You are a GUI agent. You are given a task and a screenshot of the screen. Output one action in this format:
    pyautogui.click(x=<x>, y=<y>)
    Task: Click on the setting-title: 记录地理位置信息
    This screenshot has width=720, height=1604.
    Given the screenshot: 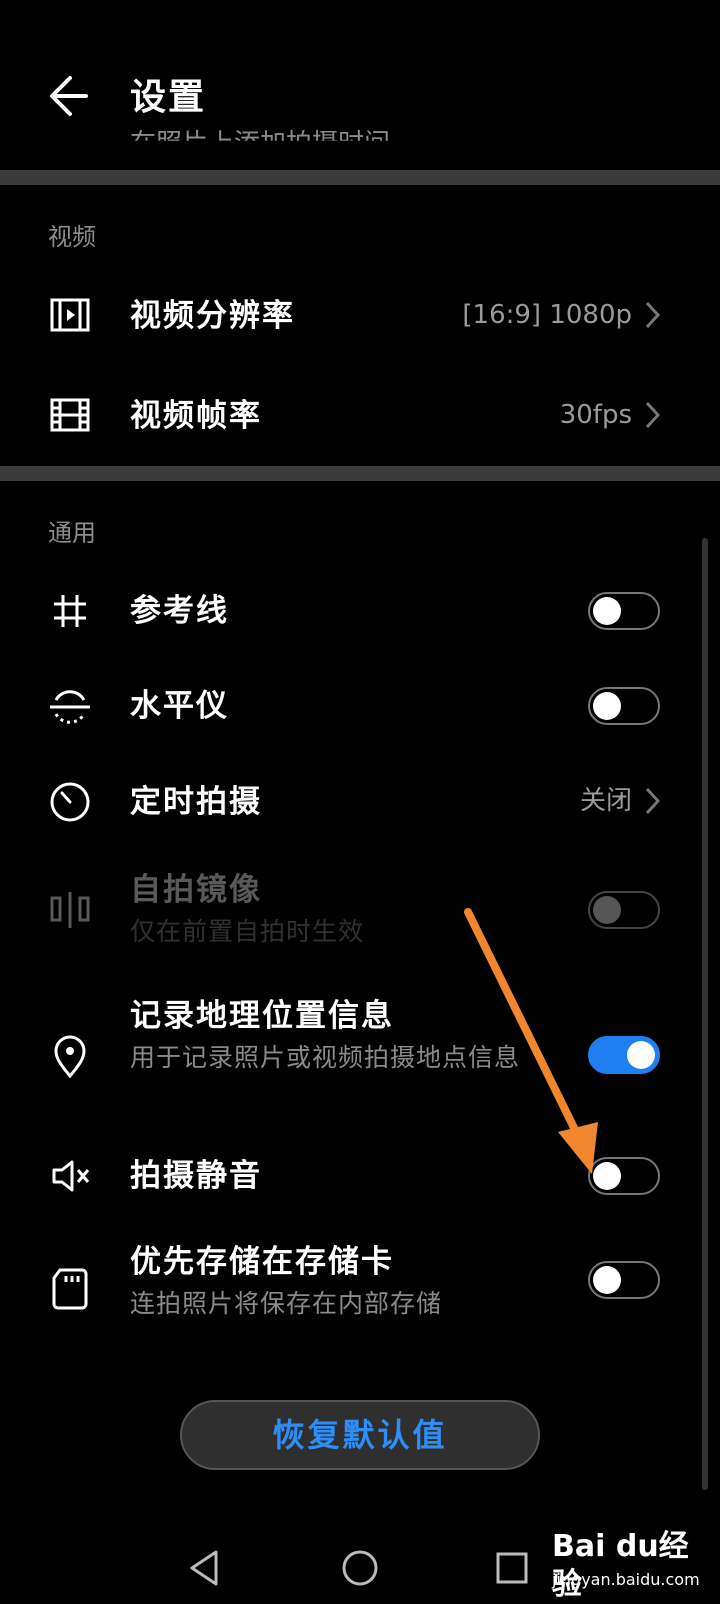 What is the action you would take?
    pyautogui.click(x=262, y=1016)
    